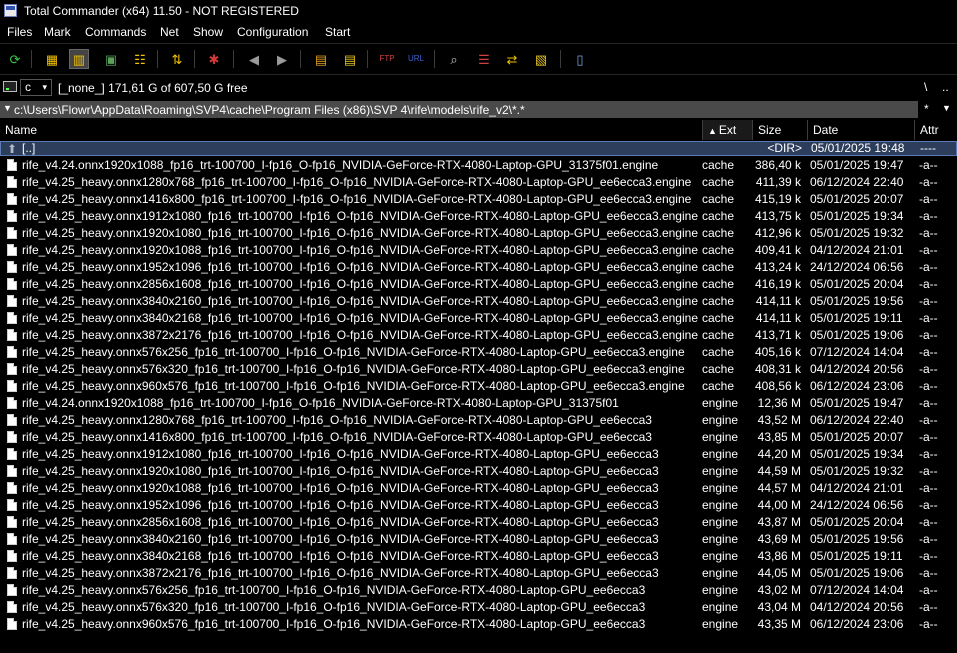 The image size is (957, 653). I want to click on favorites-star-button: *, so click(926, 109).